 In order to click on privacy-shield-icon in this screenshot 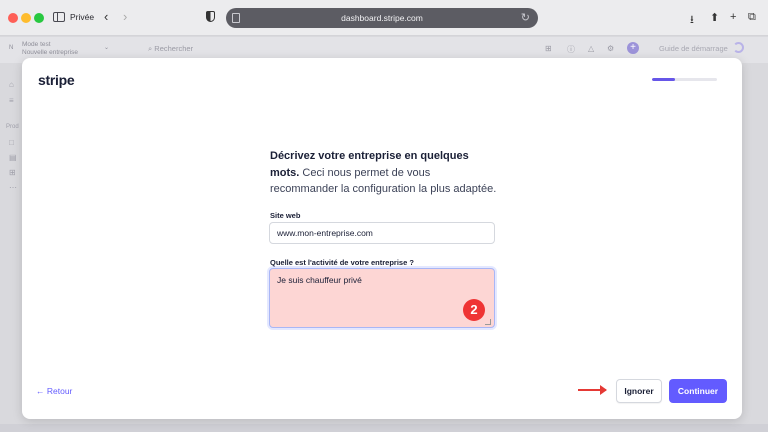, I will do `click(210, 16)`.